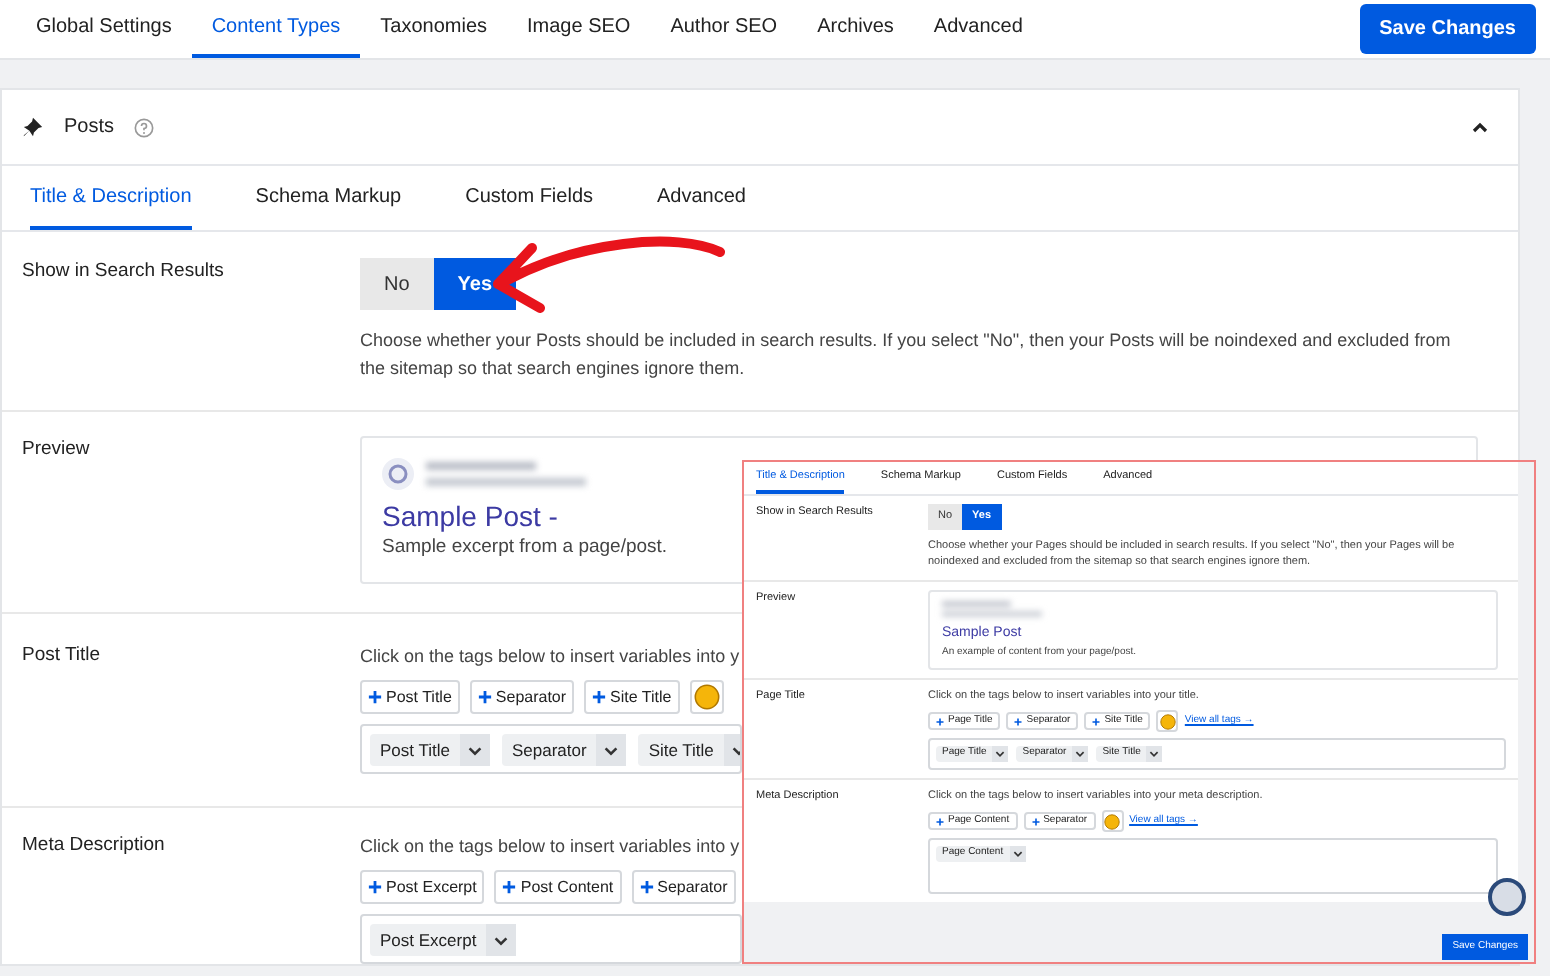 Image resolution: width=1550 pixels, height=976 pixels. Describe the element at coordinates (579, 29) in the screenshot. I see `settings-tab: Image SEO` at that location.